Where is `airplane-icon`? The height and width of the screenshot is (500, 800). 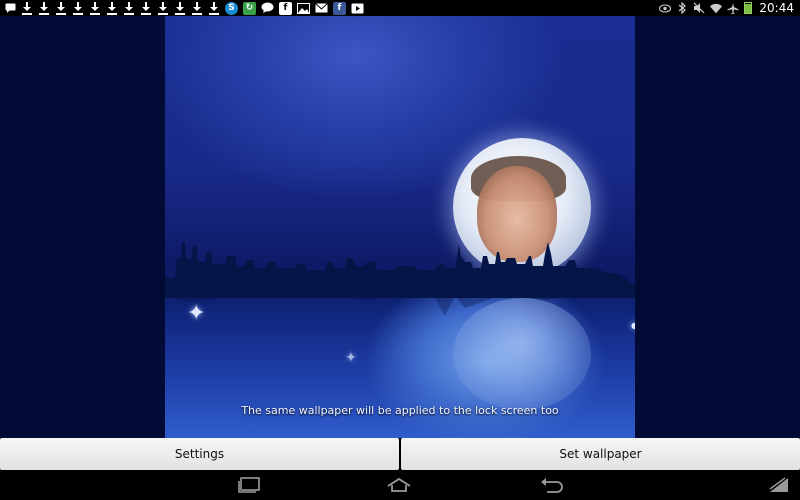 airplane-icon is located at coordinates (733, 8).